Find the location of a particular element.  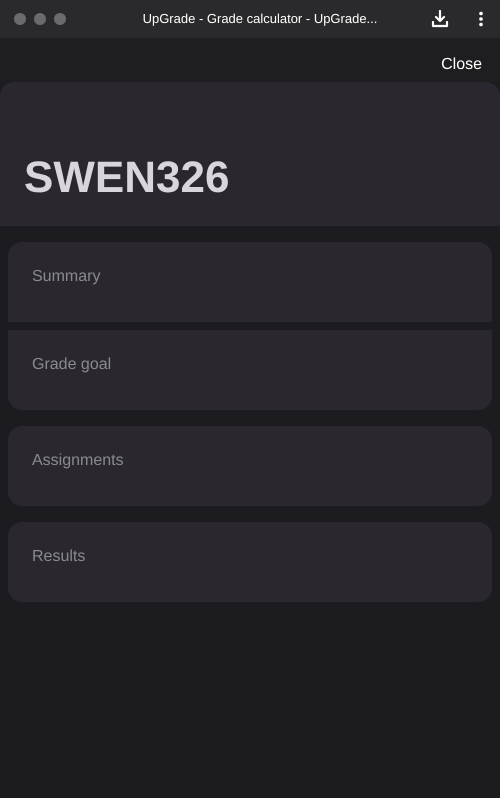

section-card: Results is located at coordinates (250, 562).